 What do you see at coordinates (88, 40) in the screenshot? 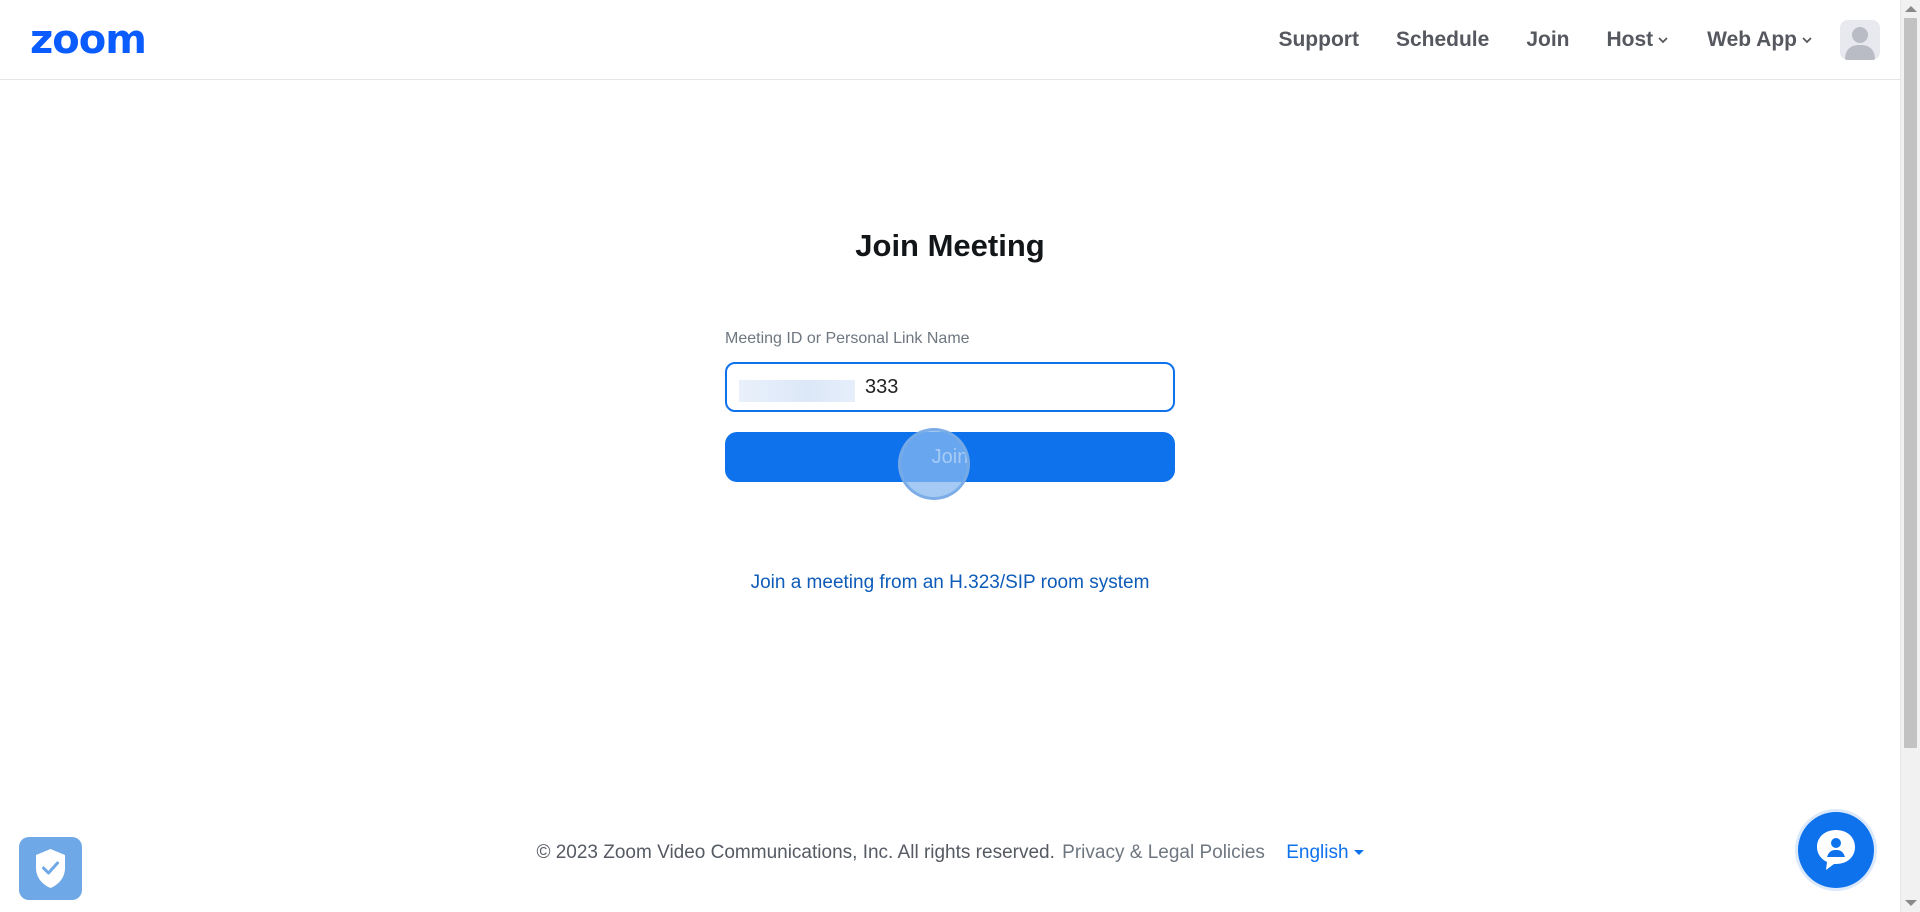
I see `zoom-logo: zoom` at bounding box center [88, 40].